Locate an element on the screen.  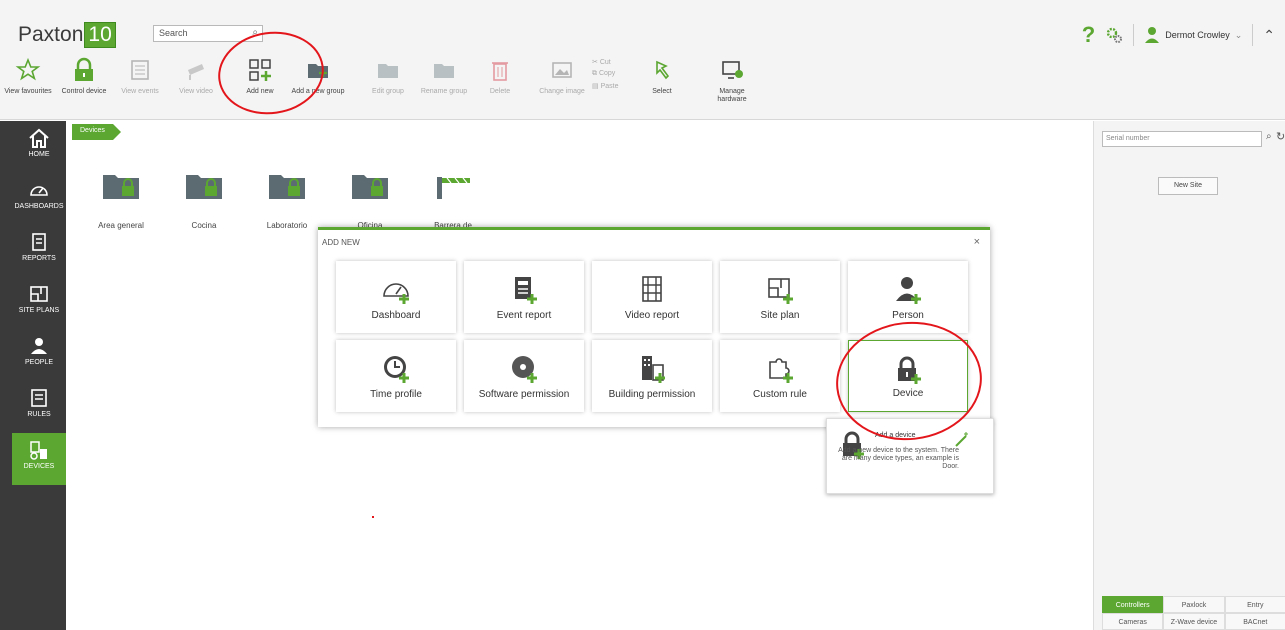
cut-label: Cut is located at coordinates (605, 62).